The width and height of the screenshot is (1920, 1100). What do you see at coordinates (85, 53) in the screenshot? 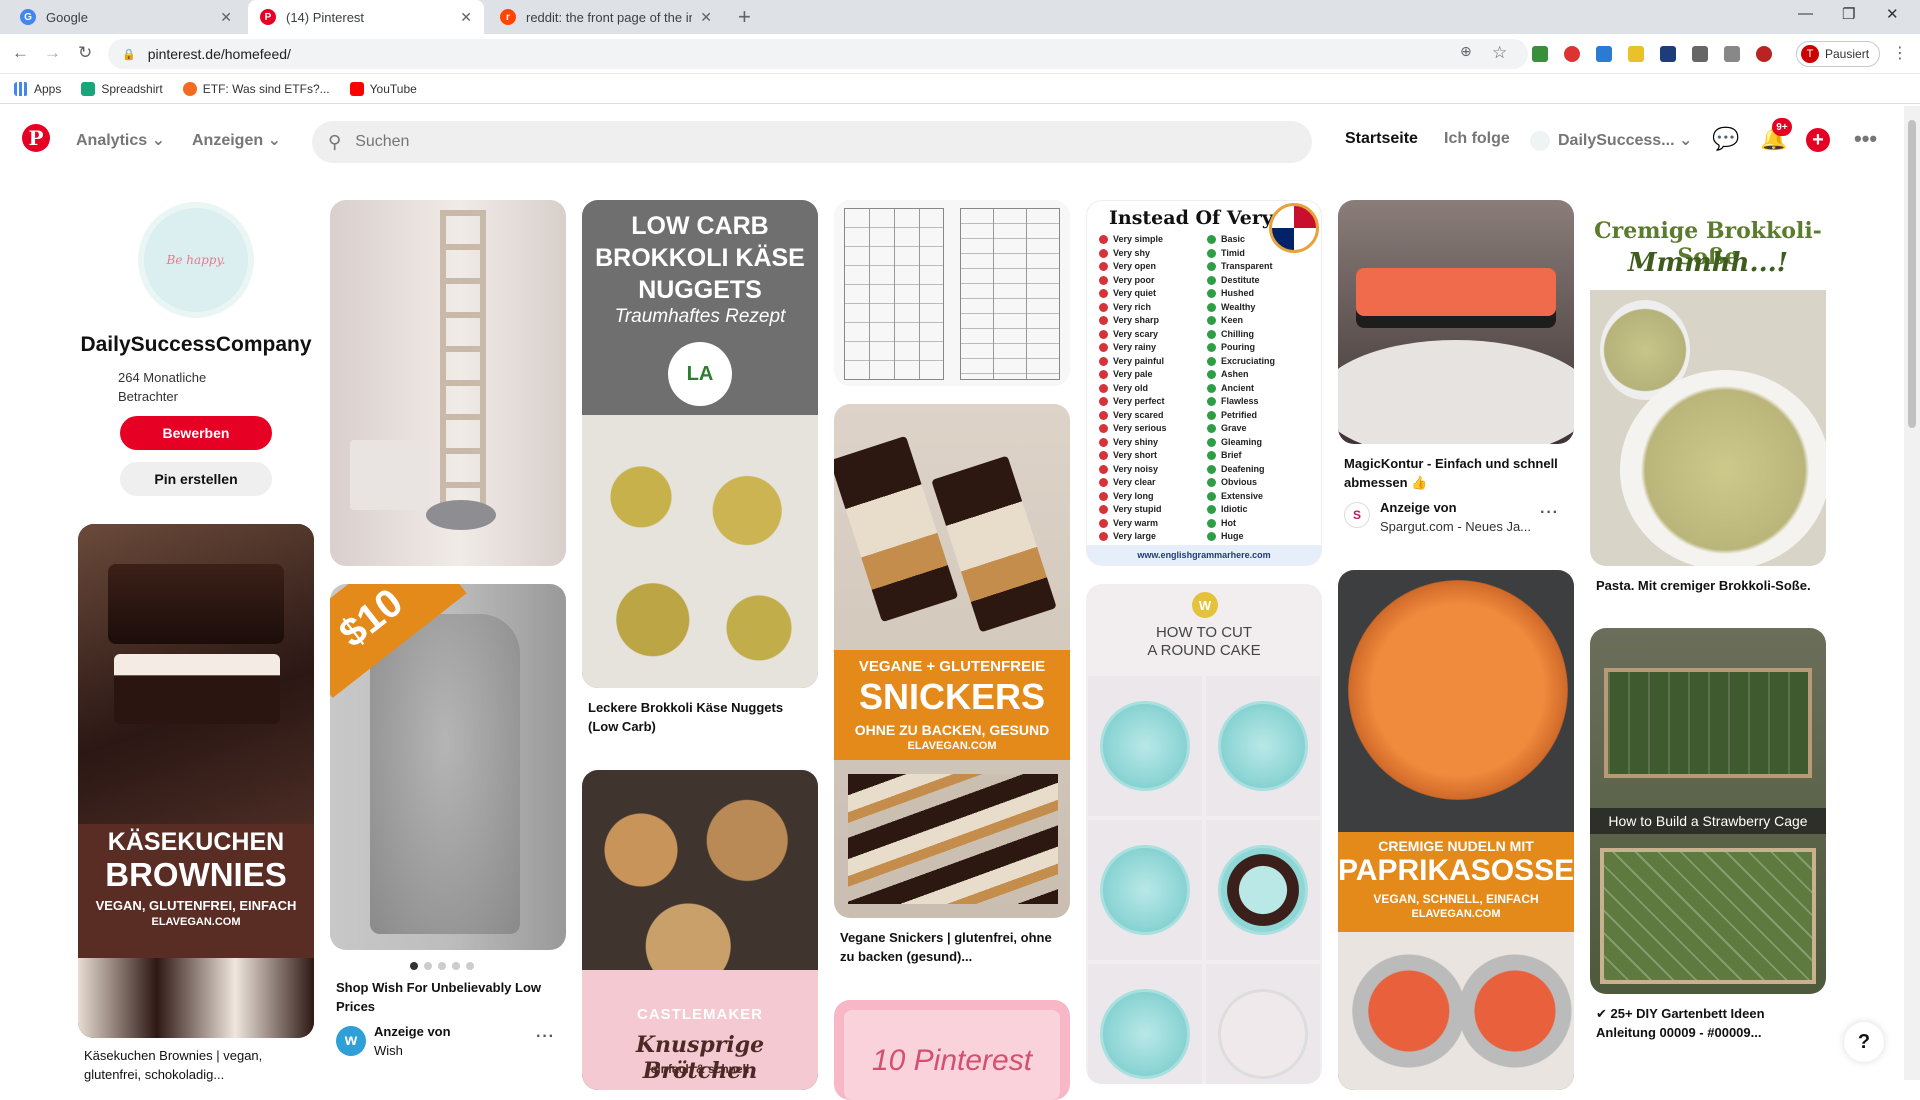
I see `reload-icon: ↻` at bounding box center [85, 53].